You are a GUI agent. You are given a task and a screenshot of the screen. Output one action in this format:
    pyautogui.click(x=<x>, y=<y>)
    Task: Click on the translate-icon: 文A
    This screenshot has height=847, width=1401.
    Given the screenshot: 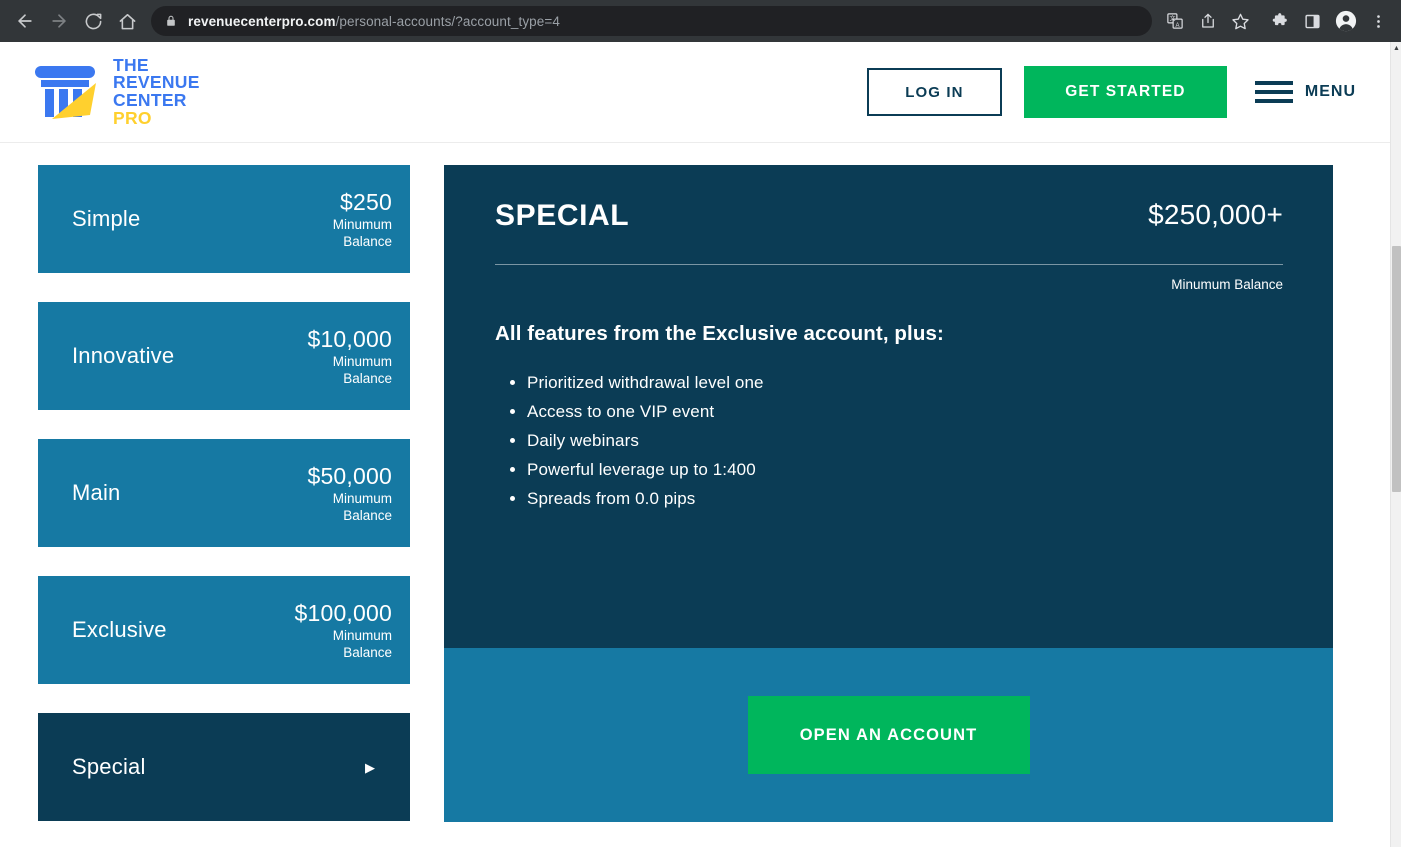 What is the action you would take?
    pyautogui.click(x=1174, y=21)
    